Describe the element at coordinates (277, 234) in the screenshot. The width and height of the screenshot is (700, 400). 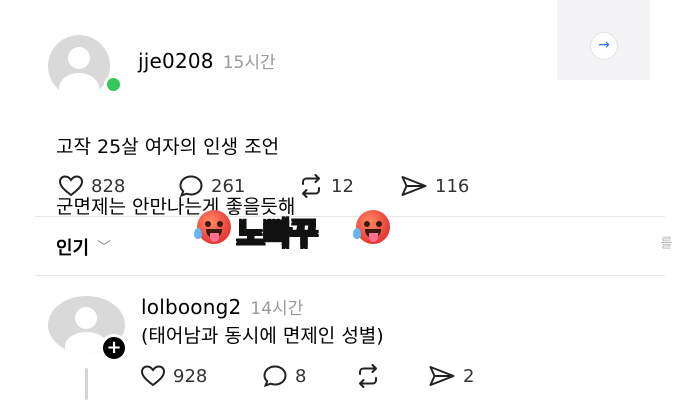
I see `overlay-caption: 노빠꾸` at that location.